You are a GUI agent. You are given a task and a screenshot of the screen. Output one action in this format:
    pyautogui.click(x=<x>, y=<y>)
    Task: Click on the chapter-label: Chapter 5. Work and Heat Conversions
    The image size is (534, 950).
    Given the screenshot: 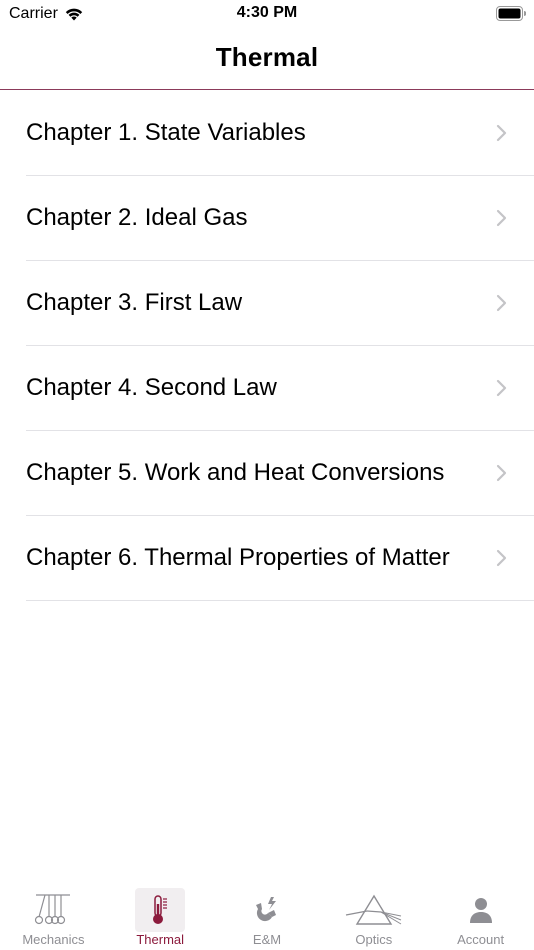 What is the action you would take?
    pyautogui.click(x=235, y=472)
    